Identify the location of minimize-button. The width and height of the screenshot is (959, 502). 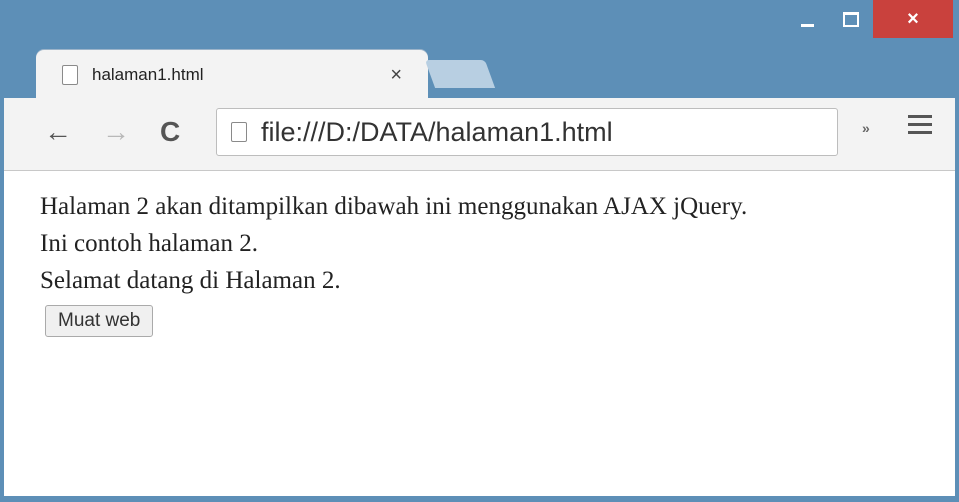
(807, 19).